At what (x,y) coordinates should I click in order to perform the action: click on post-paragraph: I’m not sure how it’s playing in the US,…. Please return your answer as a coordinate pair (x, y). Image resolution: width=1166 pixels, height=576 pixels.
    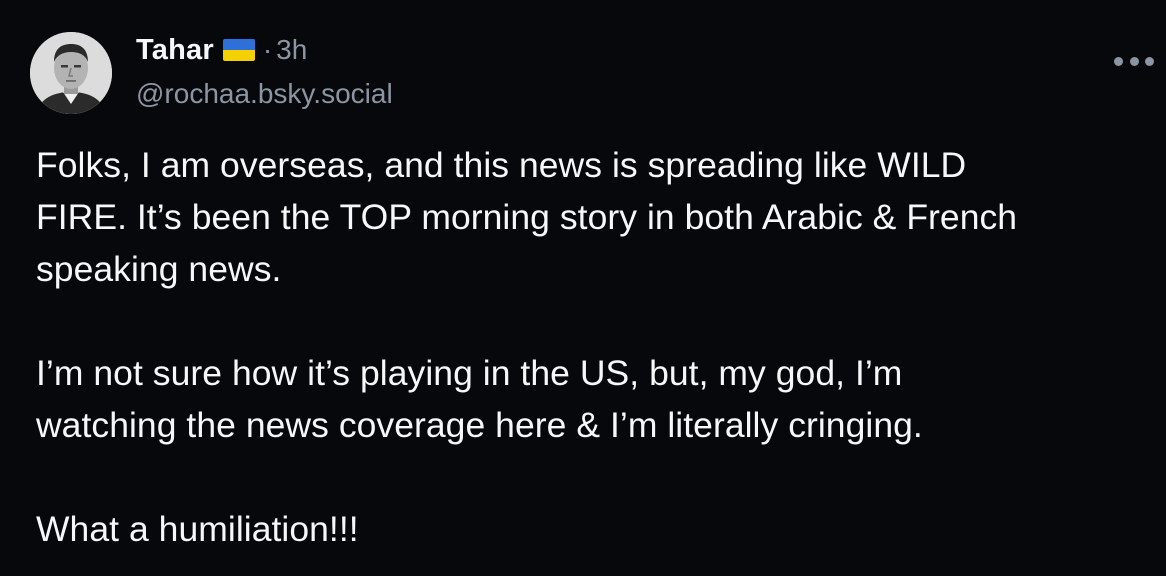
    Looking at the image, I should click on (479, 399).